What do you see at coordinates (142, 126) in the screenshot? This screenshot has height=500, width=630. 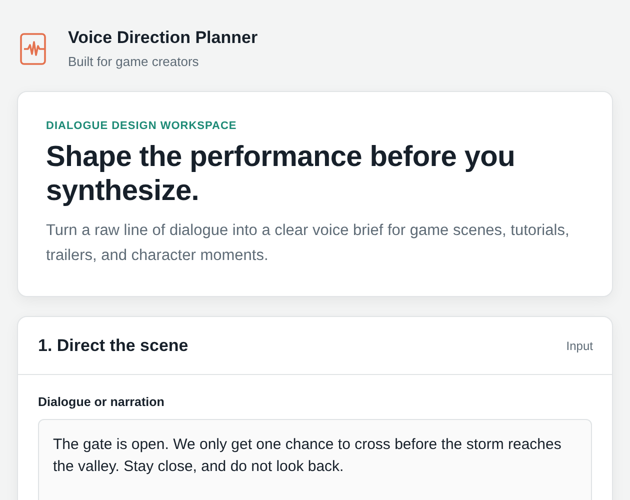 I see `eyebrow-label: DIALOGUE DESIGN WORKSPACE` at bounding box center [142, 126].